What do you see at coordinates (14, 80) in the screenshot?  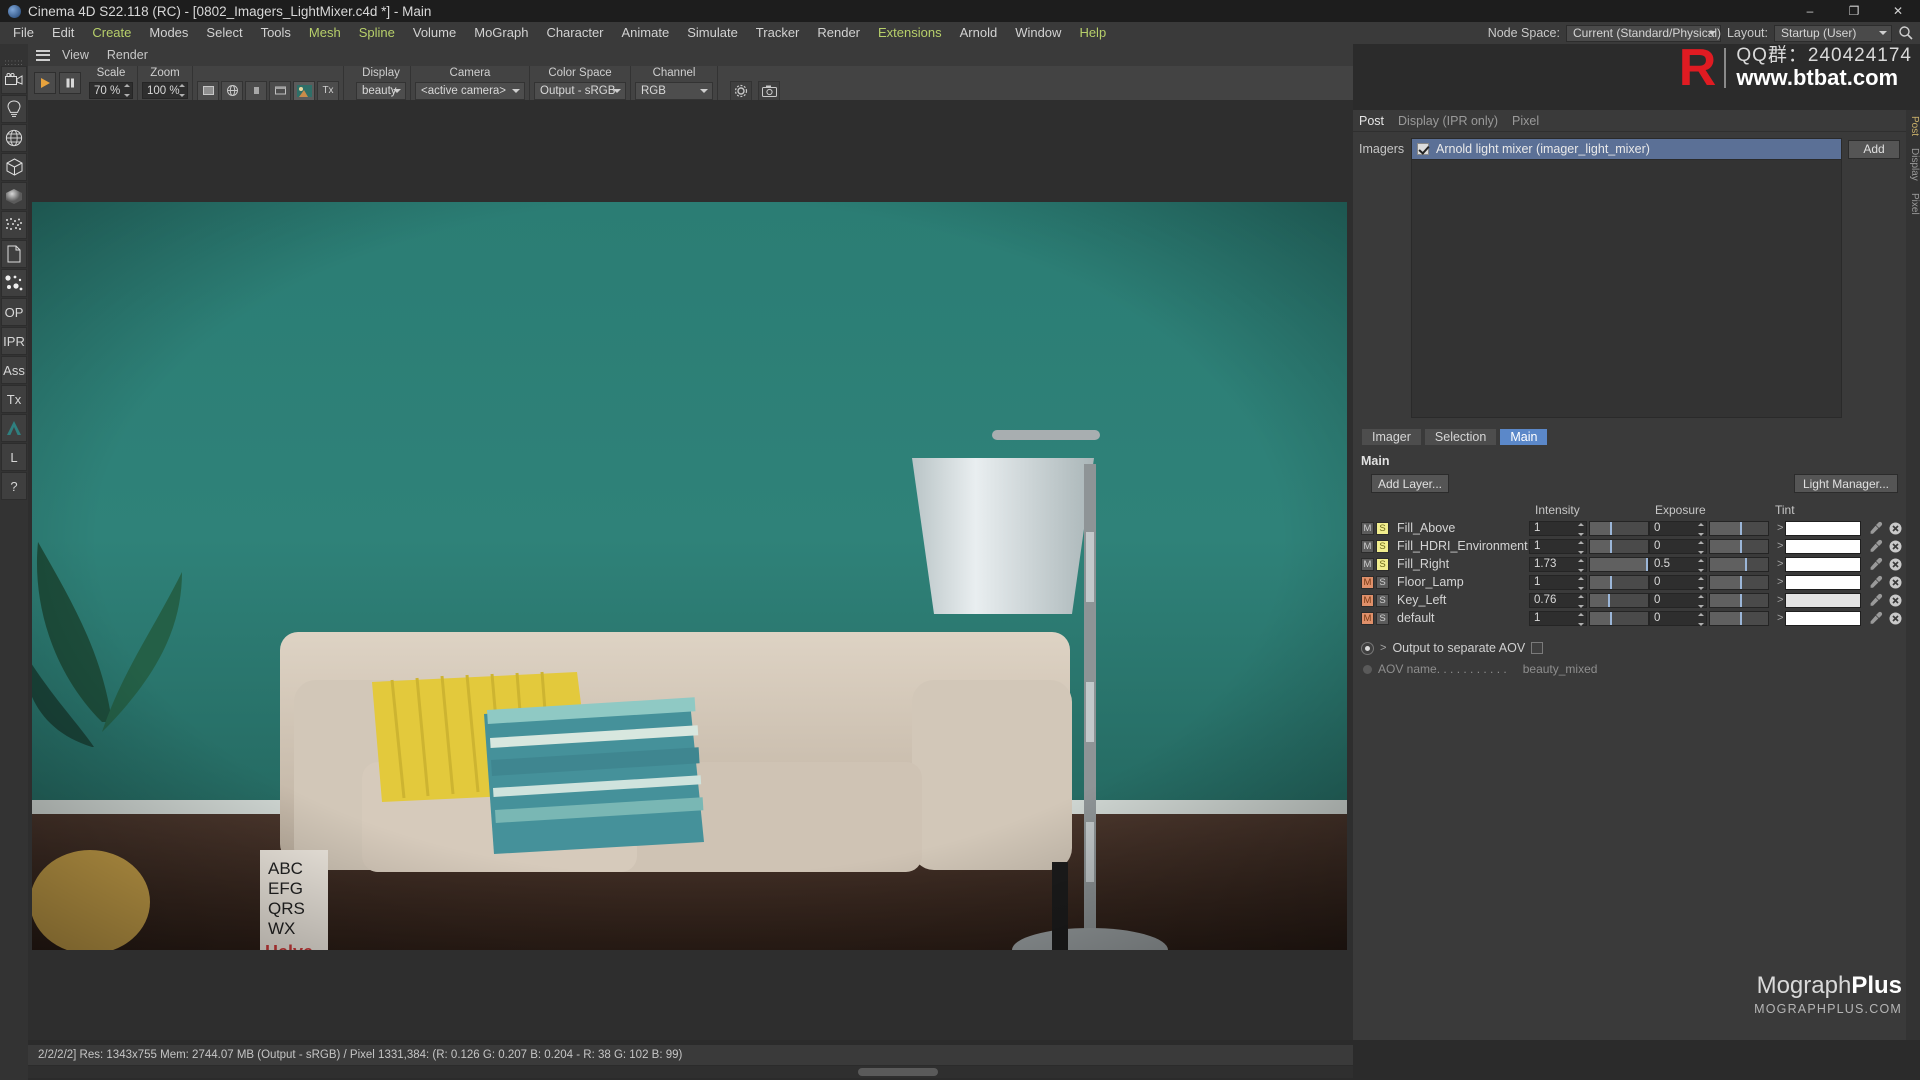 I see `camera-icon` at bounding box center [14, 80].